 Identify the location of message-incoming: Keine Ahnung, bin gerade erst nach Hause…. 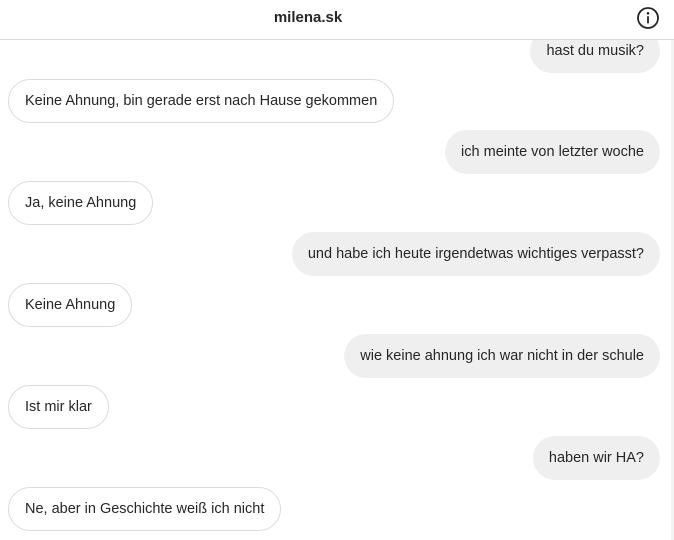
(201, 101).